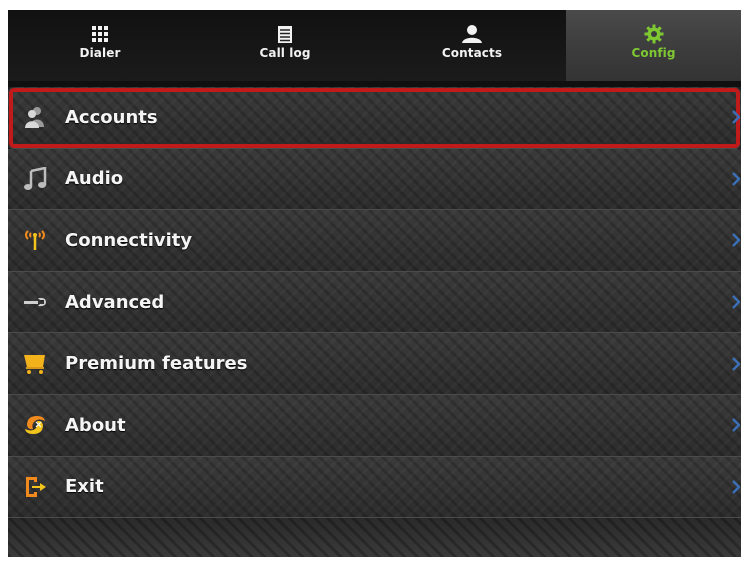 The width and height of the screenshot is (741, 561). Describe the element at coordinates (35, 117) in the screenshot. I see `accounts-icon` at that location.